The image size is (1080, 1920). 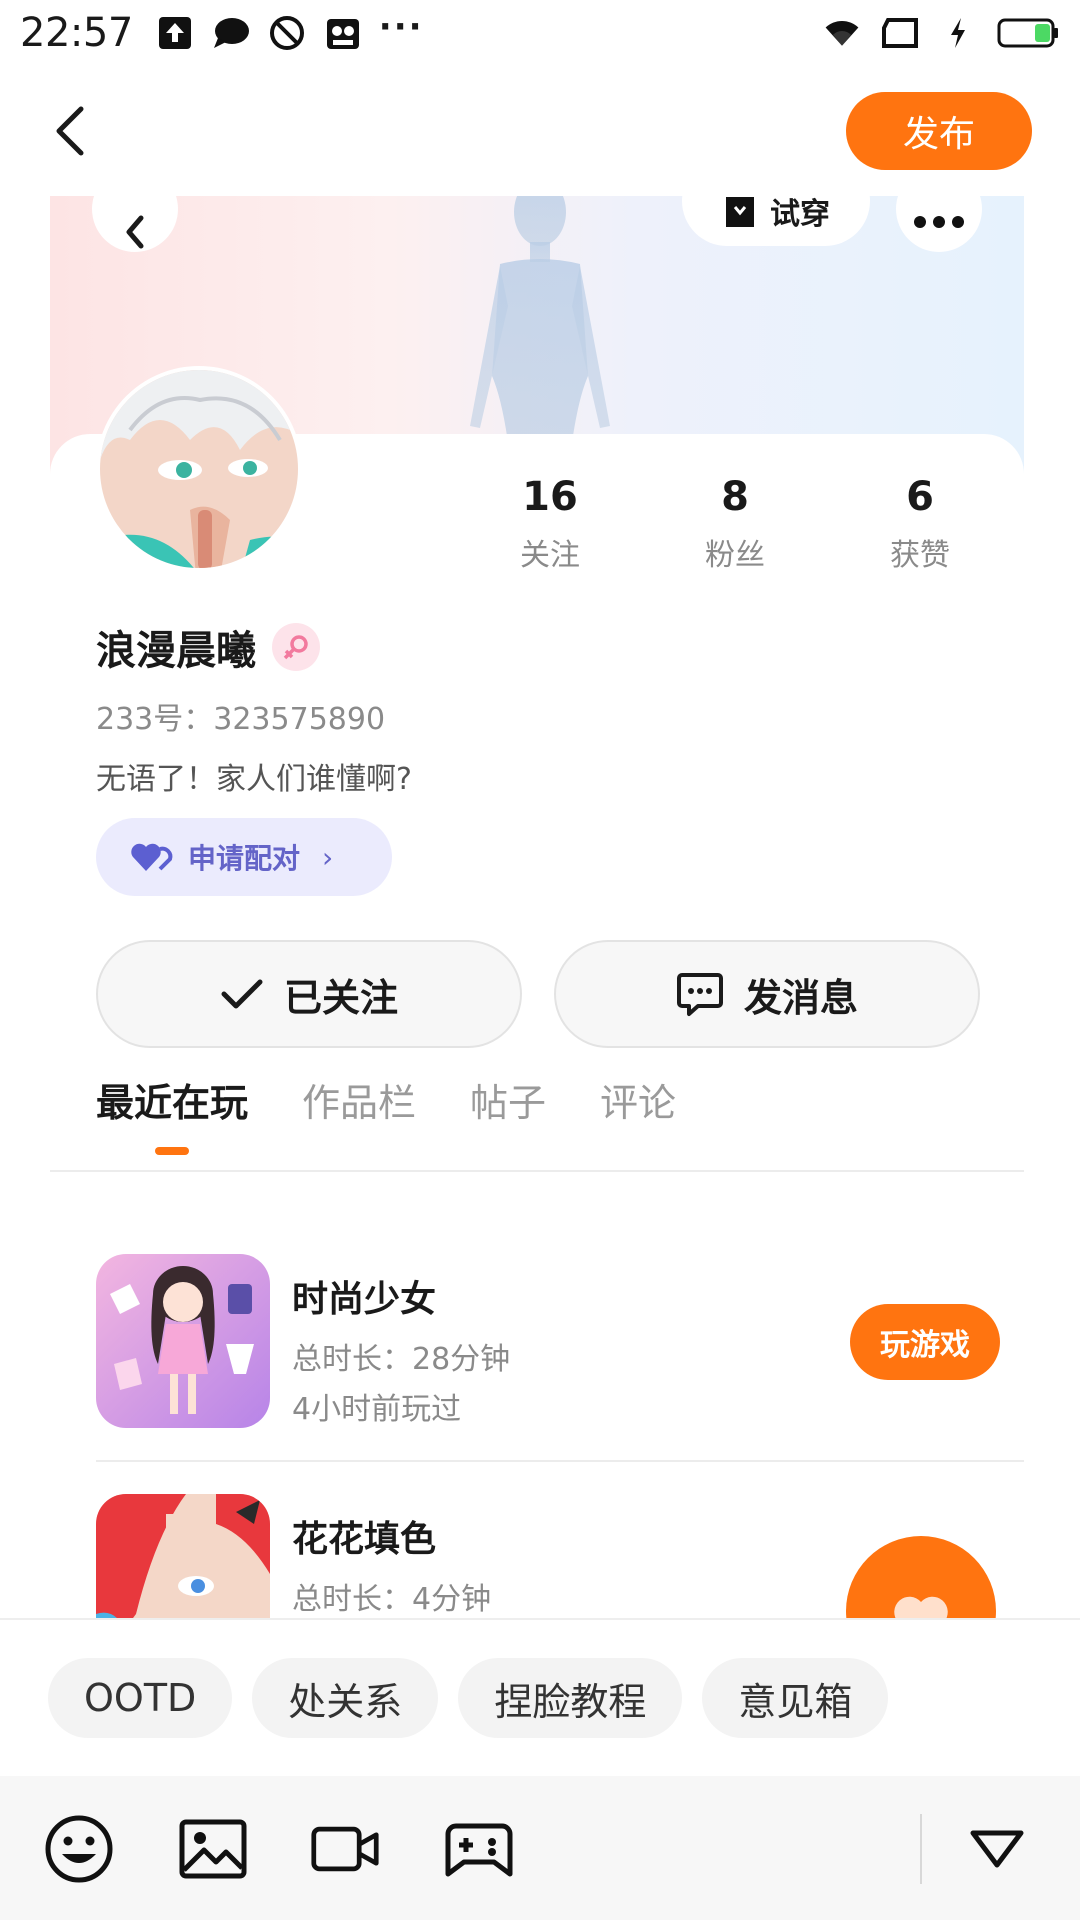 What do you see at coordinates (364, 1299) in the screenshot?
I see `game-title: 时尚少女` at bounding box center [364, 1299].